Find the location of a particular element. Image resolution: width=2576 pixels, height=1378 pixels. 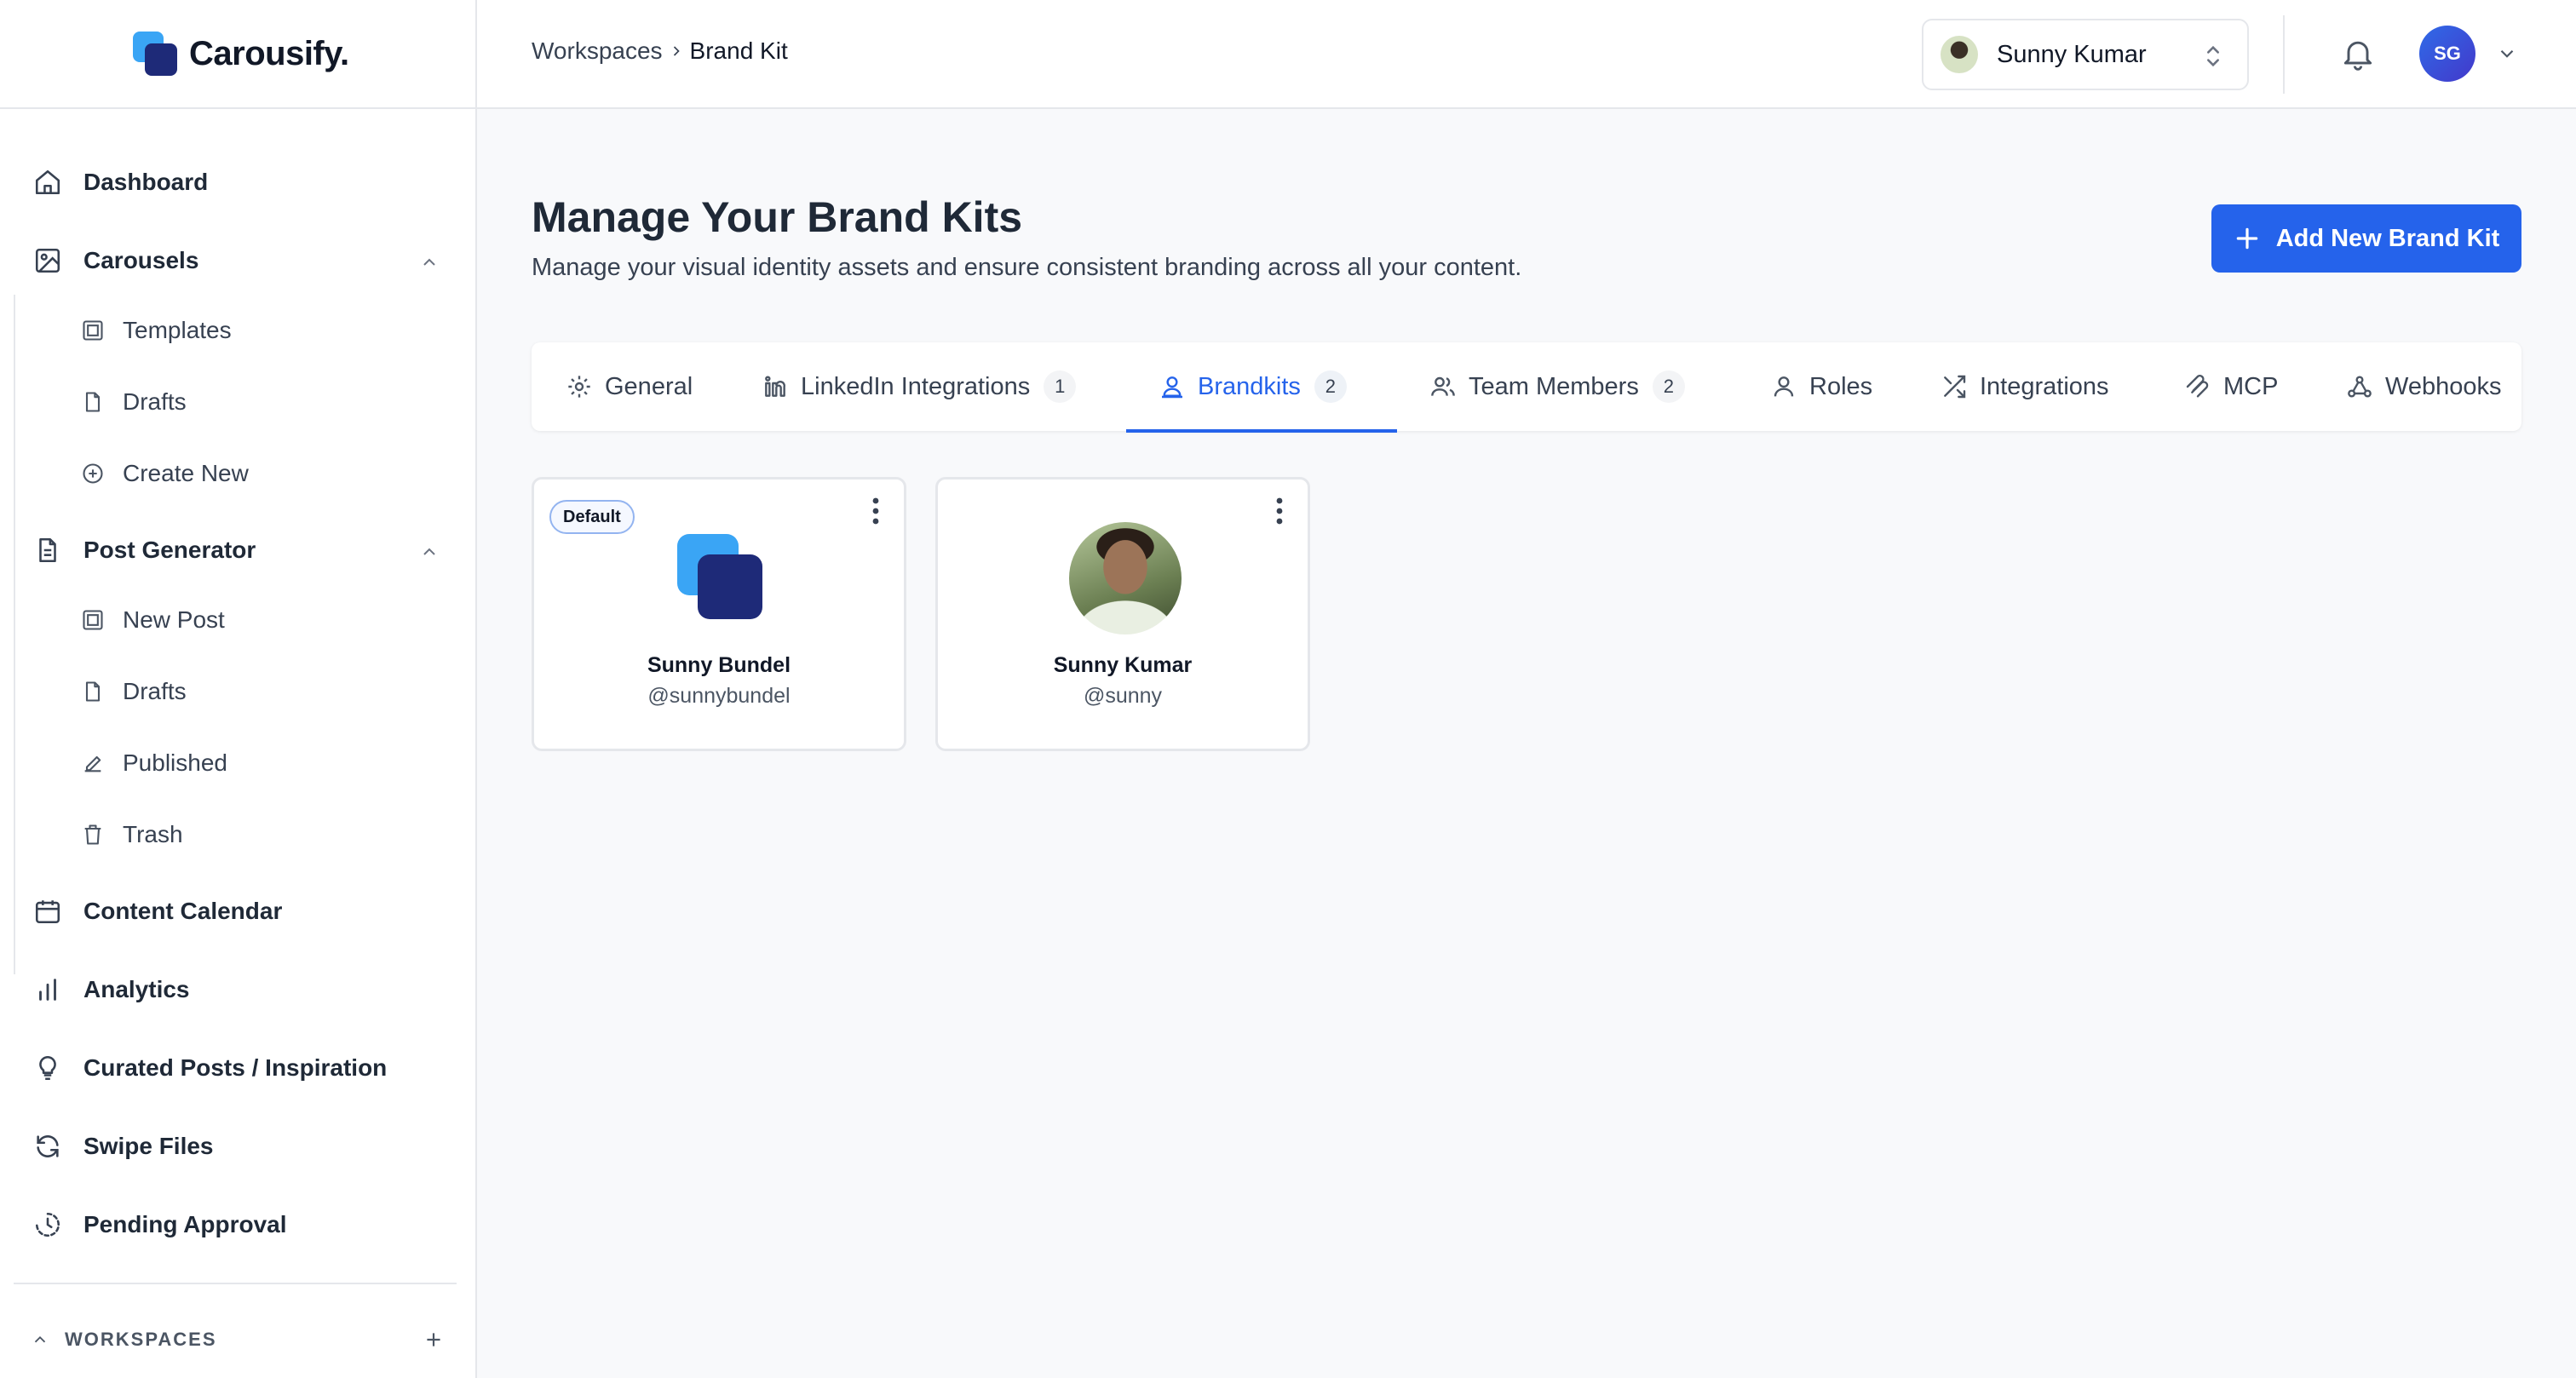

submenu-rail is located at coordinates (15, 779).